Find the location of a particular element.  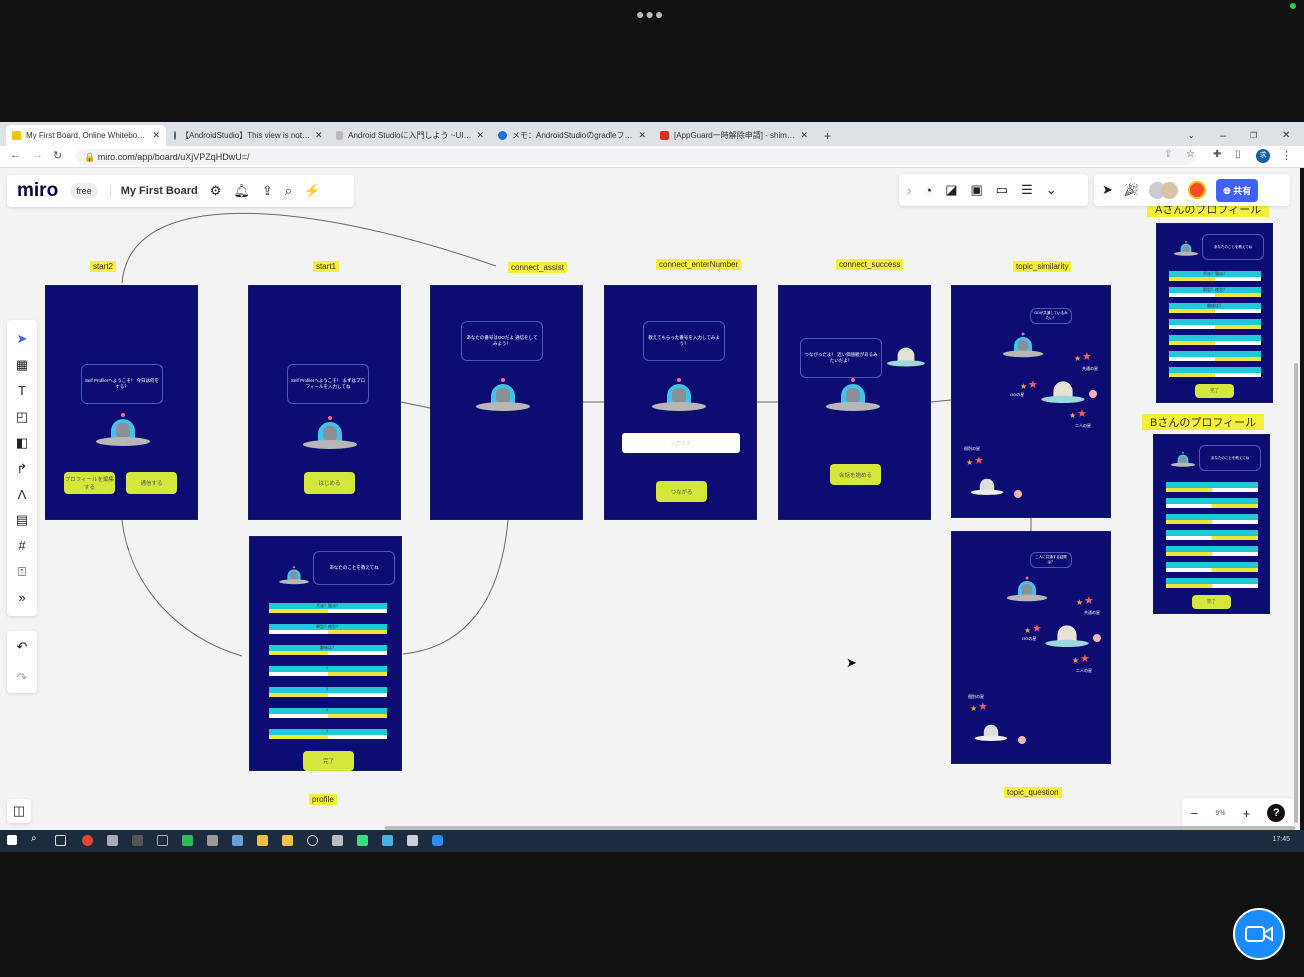

redo-icon: ↷ is located at coordinates (22, 678).